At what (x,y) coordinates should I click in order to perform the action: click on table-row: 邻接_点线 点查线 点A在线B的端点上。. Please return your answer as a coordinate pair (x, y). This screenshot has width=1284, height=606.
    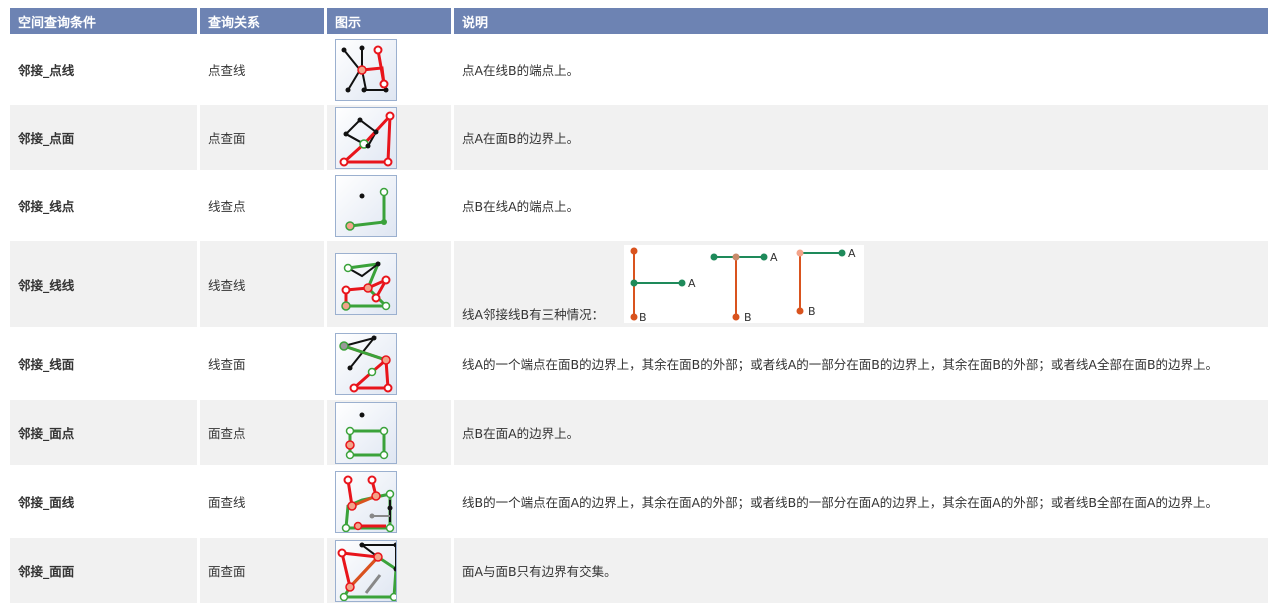
    Looking at the image, I should click on (639, 71).